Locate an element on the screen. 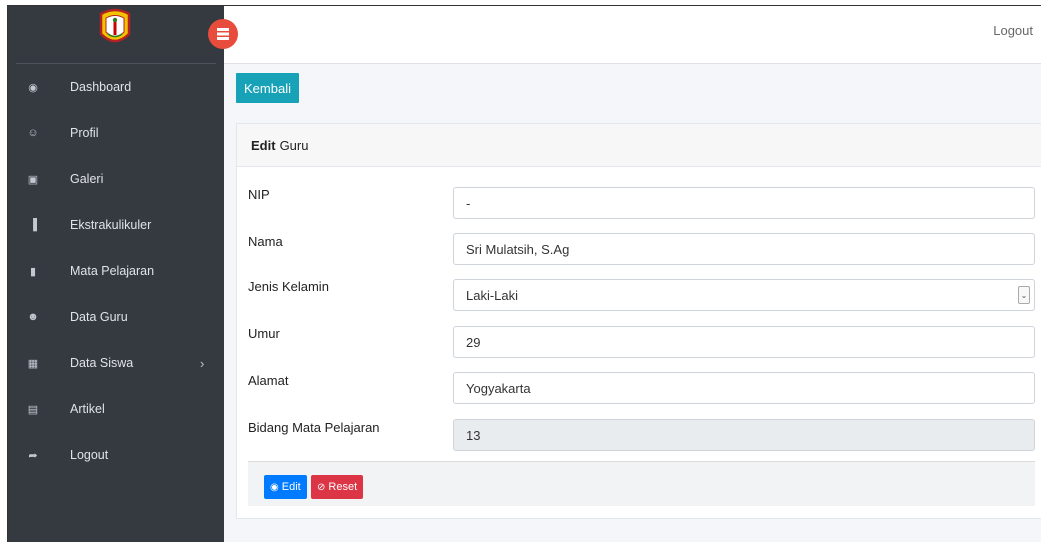 The height and width of the screenshot is (542, 1041). chevron-down-icon: ⌄ is located at coordinates (1024, 295).